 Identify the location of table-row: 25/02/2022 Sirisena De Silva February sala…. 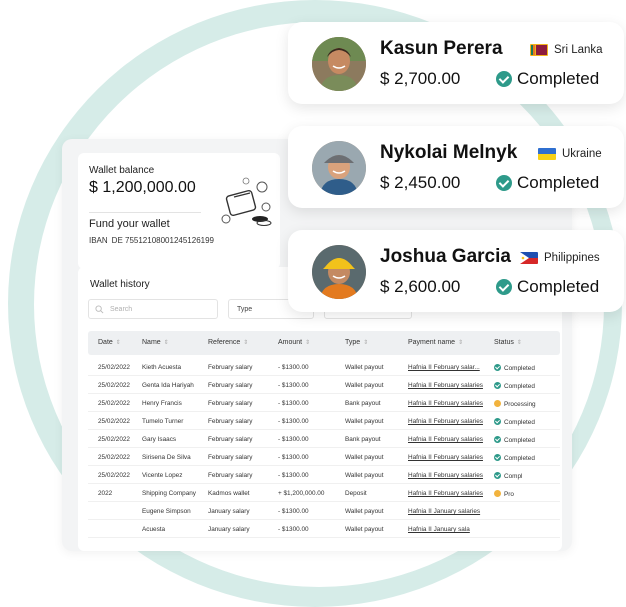
(324, 457).